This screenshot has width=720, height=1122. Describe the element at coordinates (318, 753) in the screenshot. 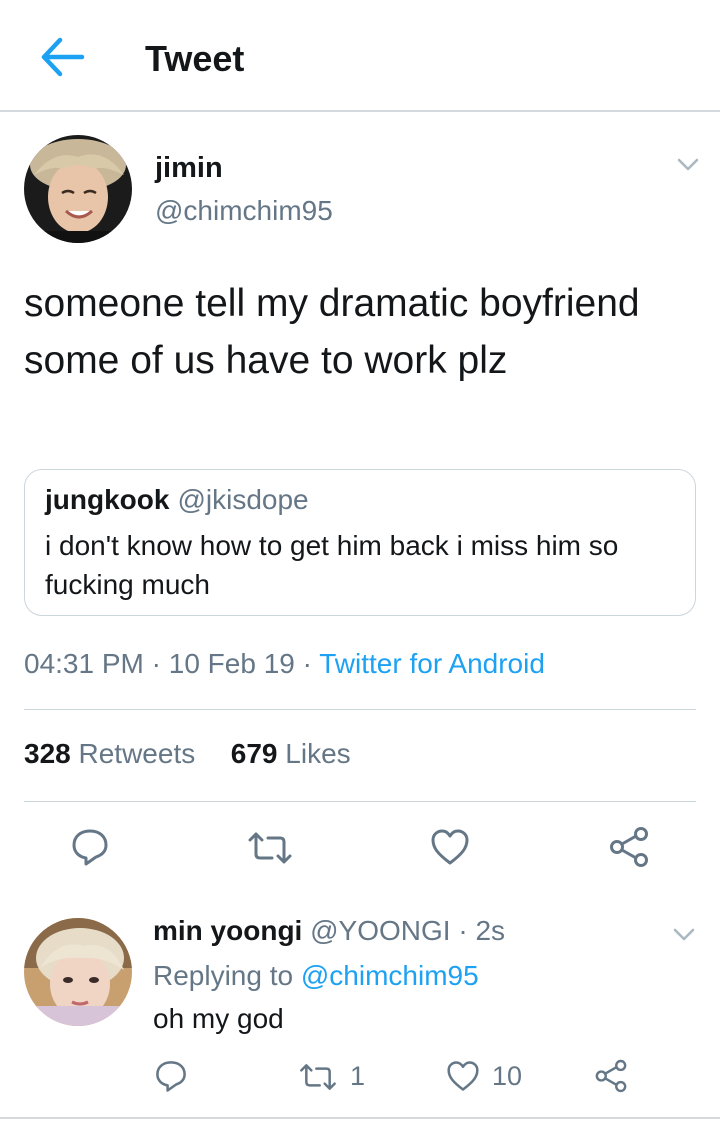

I see `likes-label: Likes` at that location.